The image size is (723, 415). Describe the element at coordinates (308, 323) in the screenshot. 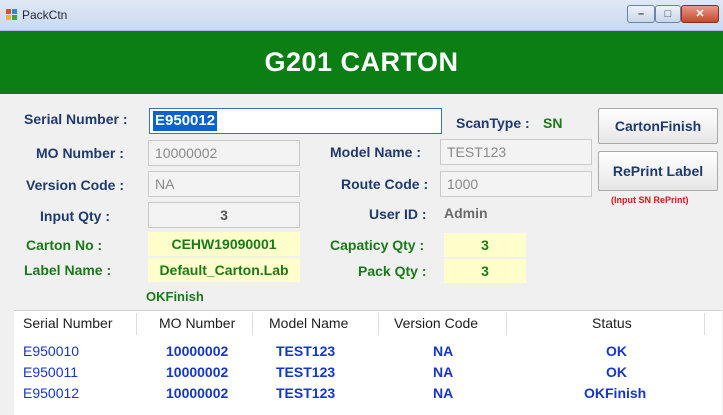

I see `column-header-model: Model Name` at that location.